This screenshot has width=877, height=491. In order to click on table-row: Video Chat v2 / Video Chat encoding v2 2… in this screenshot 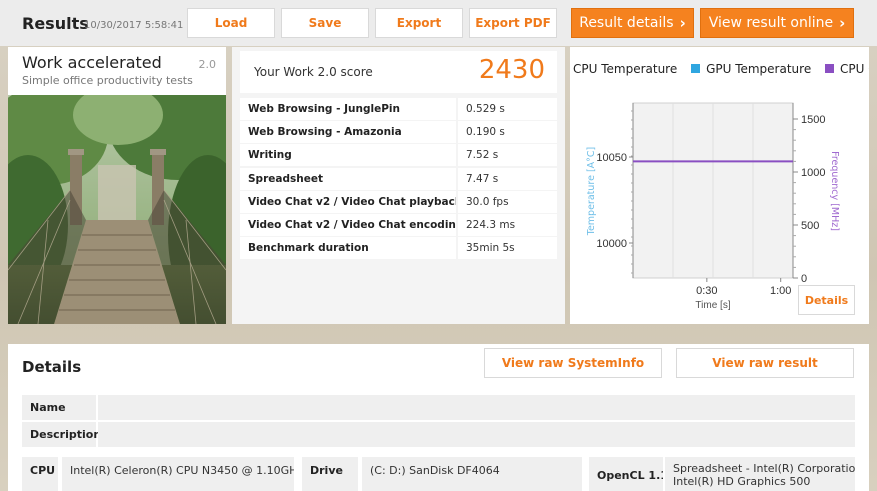, I will do `click(398, 224)`.